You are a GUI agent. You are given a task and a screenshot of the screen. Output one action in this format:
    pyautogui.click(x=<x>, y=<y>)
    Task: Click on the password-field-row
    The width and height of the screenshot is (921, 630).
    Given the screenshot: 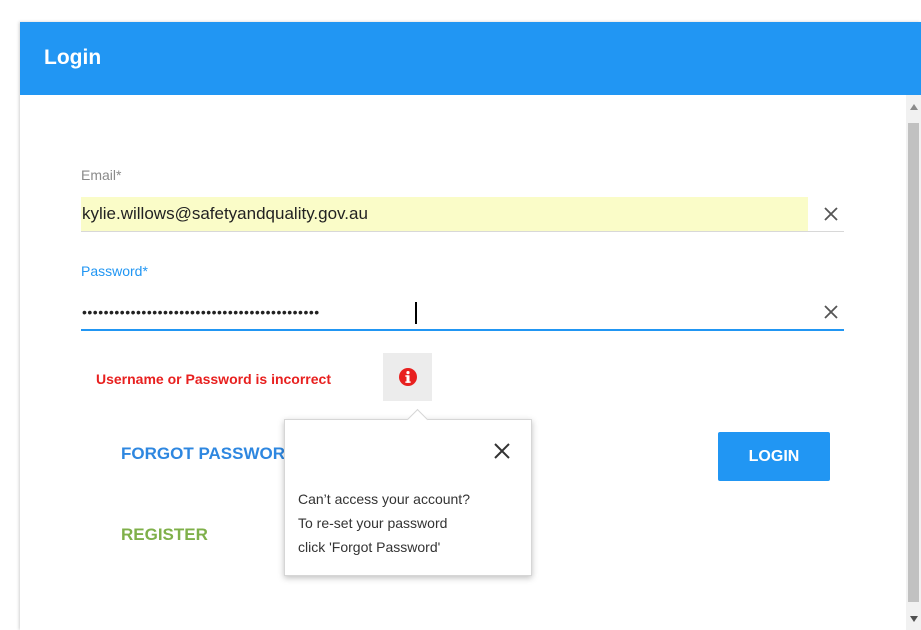 What is the action you would take?
    pyautogui.click(x=462, y=313)
    